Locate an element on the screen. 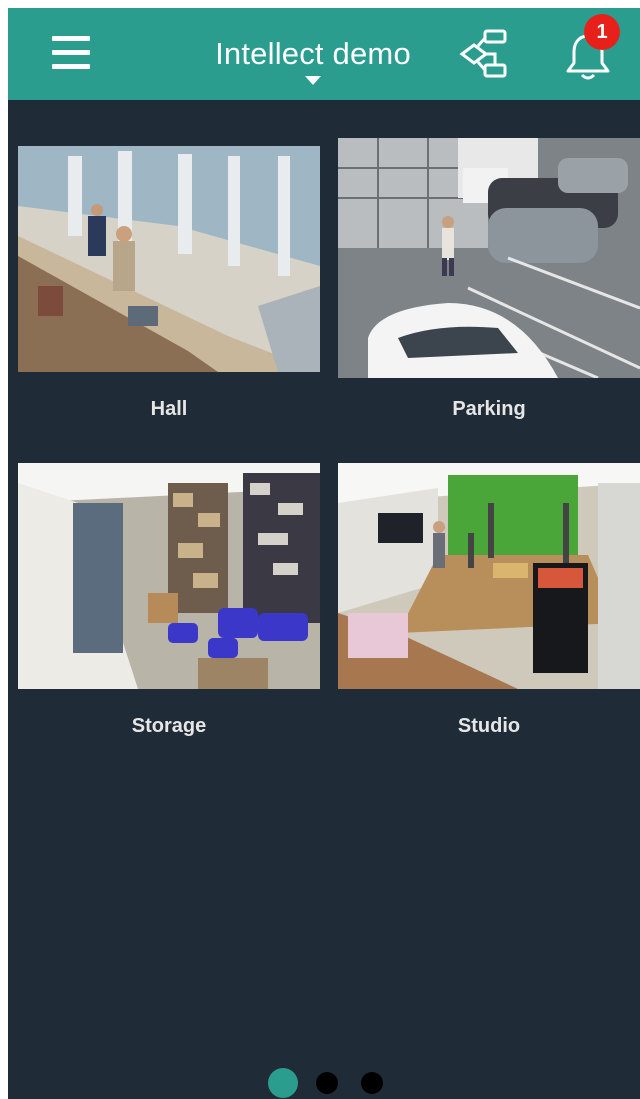 The height and width of the screenshot is (1099, 640). camera-label-storage: Storage is located at coordinates (169, 726).